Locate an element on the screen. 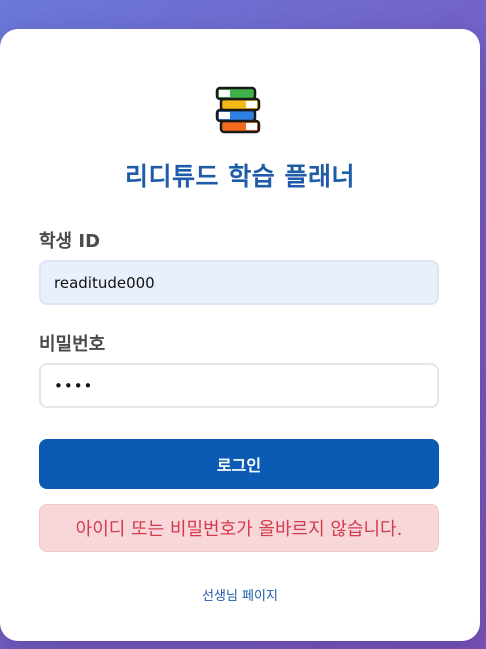 Image resolution: width=486 pixels, height=649 pixels. student-id-input is located at coordinates (239, 282).